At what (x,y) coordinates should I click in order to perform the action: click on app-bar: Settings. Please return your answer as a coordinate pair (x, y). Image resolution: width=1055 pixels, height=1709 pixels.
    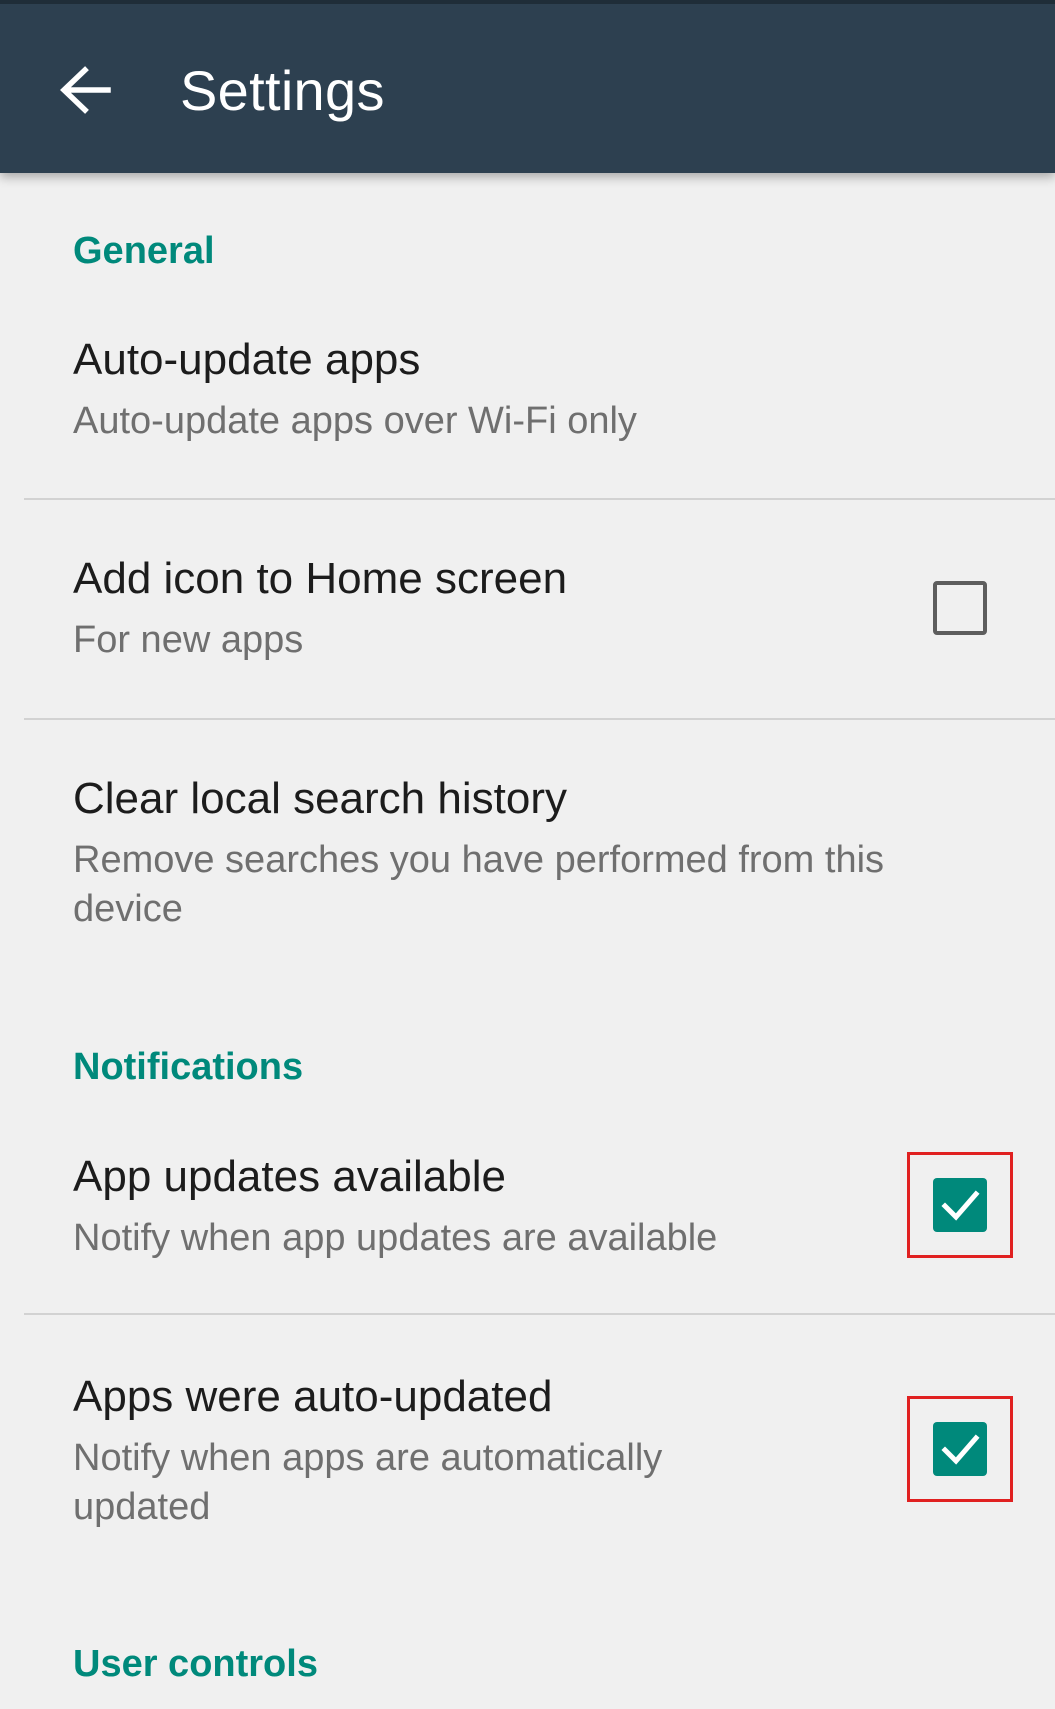
    Looking at the image, I should click on (527, 86).